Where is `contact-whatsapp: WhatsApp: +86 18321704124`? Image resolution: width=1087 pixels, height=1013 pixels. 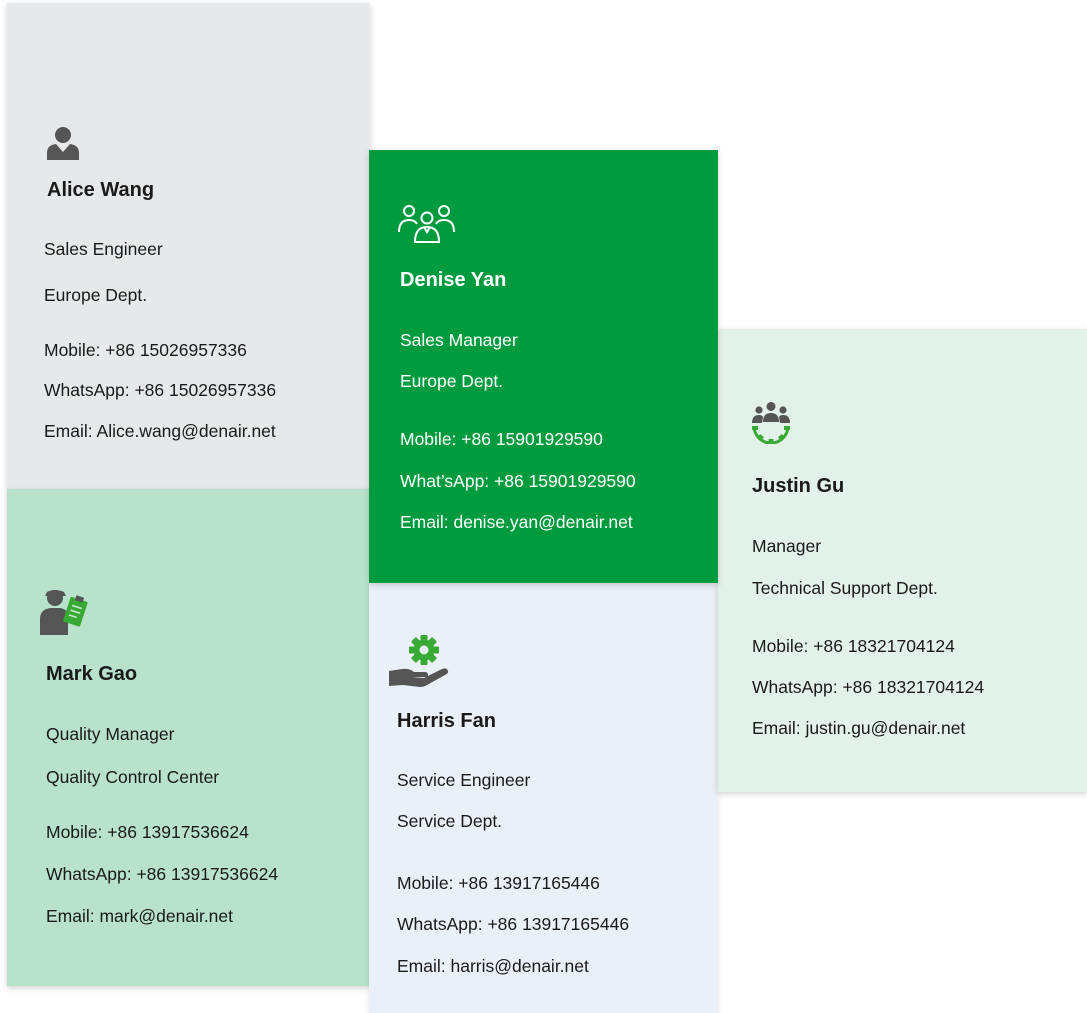
contact-whatsapp: WhatsApp: +86 18321704124 is located at coordinates (868, 687).